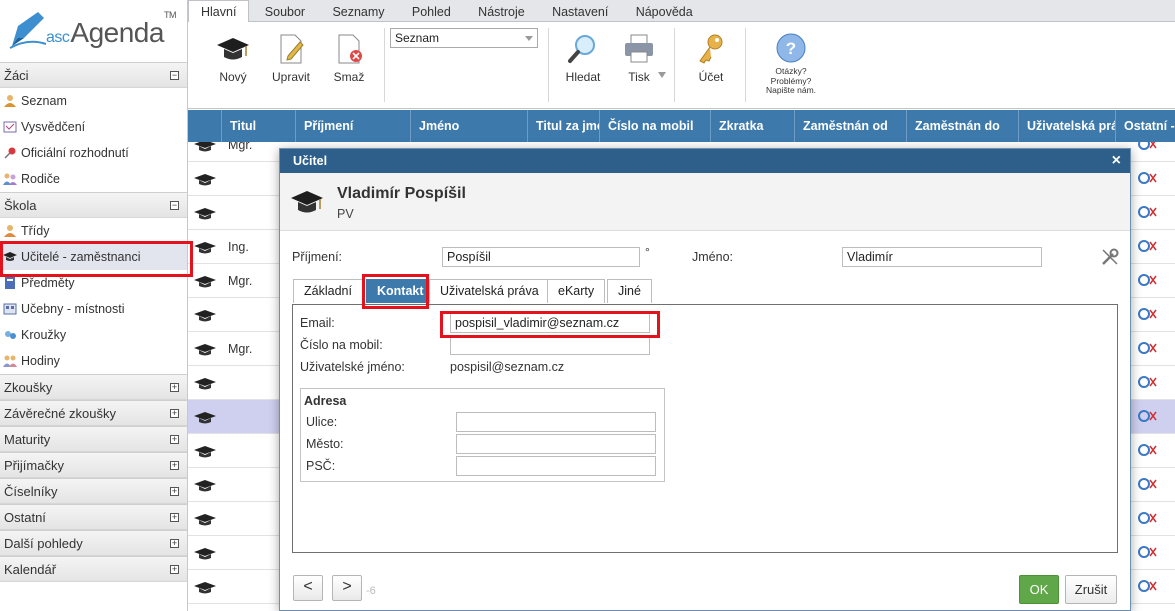  Describe the element at coordinates (550, 323) in the screenshot. I see `email-input: pospisil_vladimir@seznam.cz` at that location.